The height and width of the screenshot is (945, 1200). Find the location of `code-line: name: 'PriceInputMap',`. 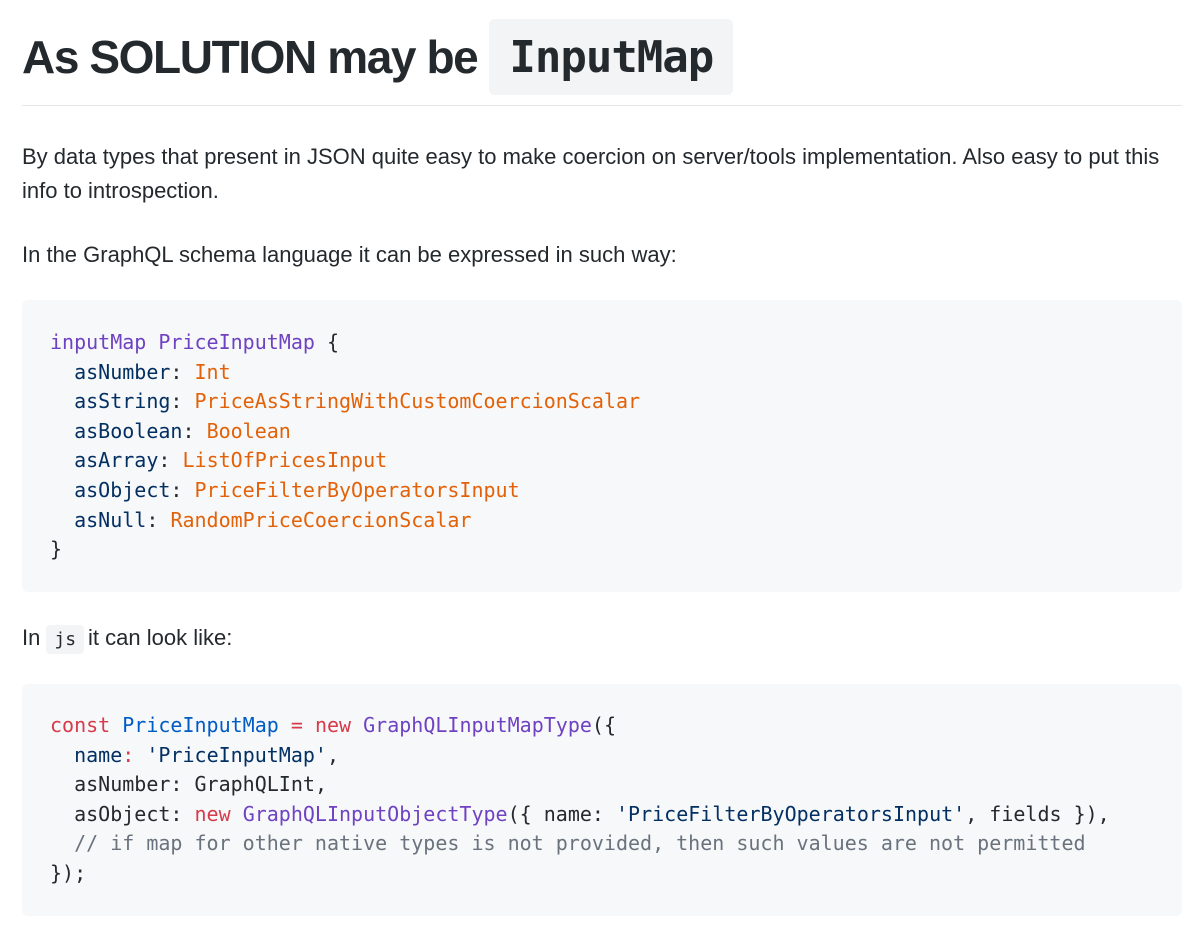

code-line: name: 'PriceInputMap', is located at coordinates (207, 754).